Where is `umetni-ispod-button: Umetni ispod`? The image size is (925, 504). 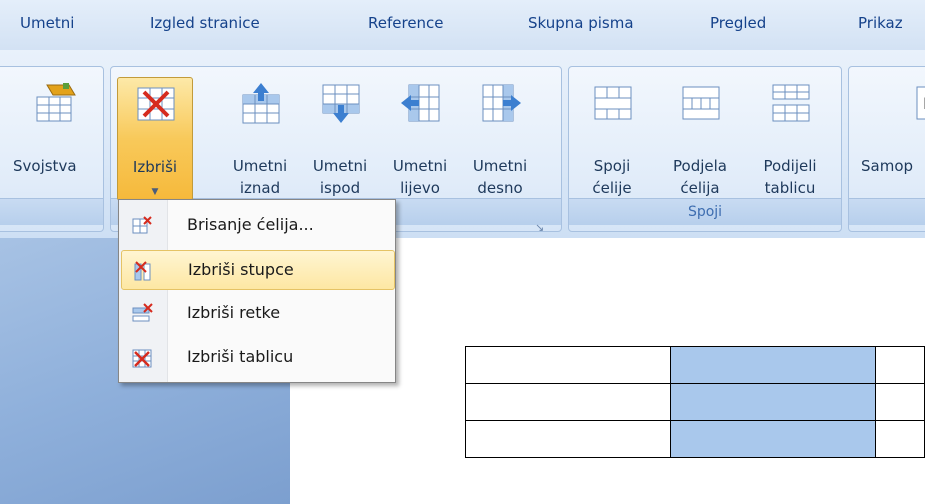 umetni-ispod-button: Umetni ispod is located at coordinates (340, 138).